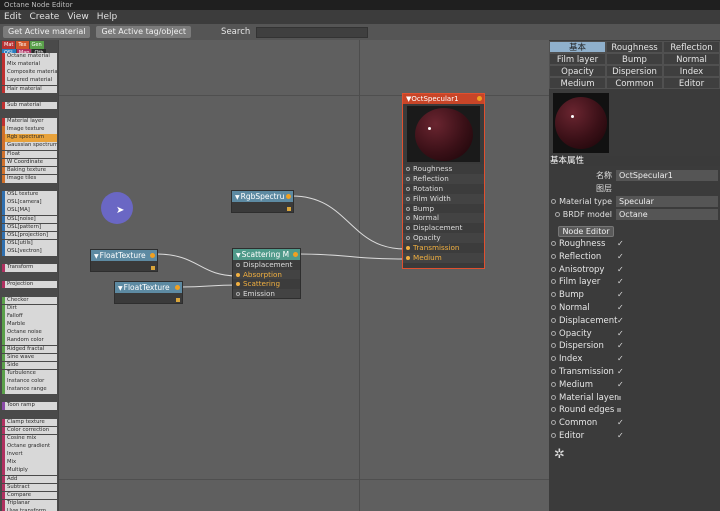 The image size is (720, 511). Describe the element at coordinates (124, 260) in the screenshot. I see `float-texture-node-1: ▼FloatTexture` at that location.